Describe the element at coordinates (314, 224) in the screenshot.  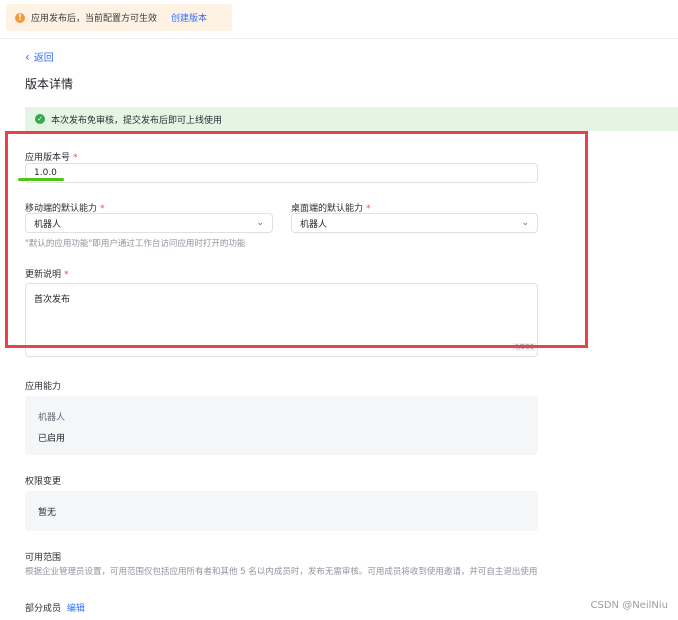
I see `desktop-default-value: 机器人` at that location.